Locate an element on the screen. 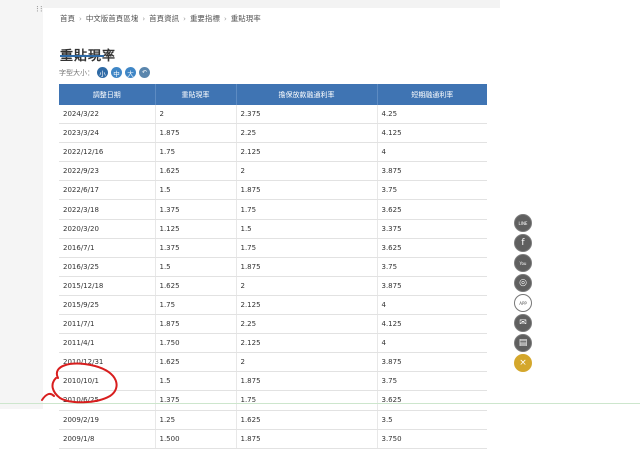  cell-date: 2015/9/25 is located at coordinates (107, 305).